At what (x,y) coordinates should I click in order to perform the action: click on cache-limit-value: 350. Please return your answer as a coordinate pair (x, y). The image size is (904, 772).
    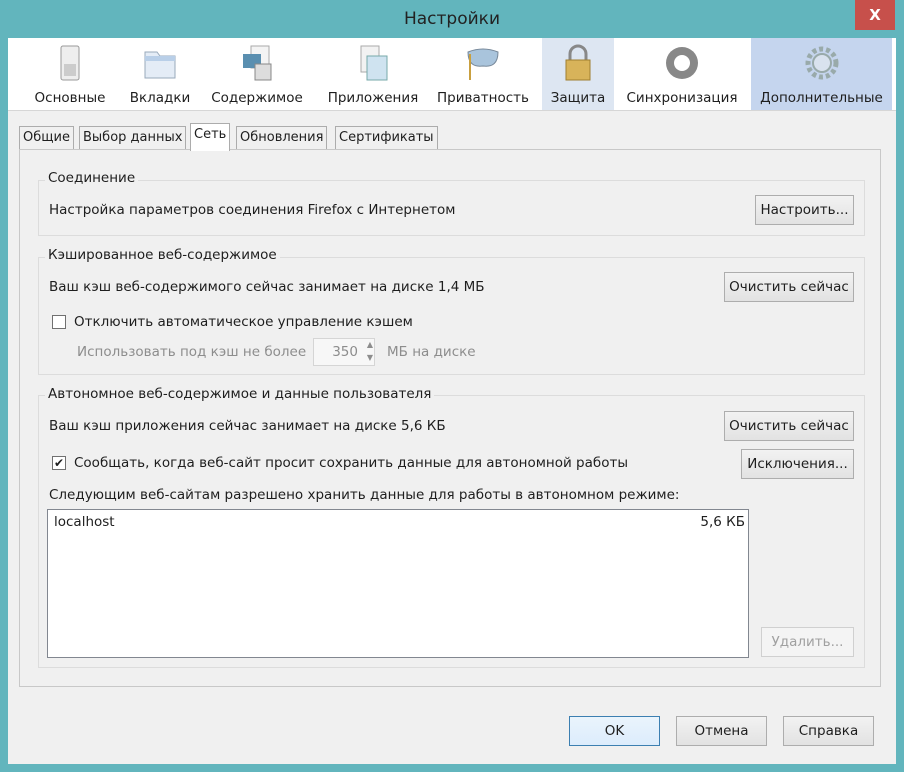
    Looking at the image, I should click on (345, 352).